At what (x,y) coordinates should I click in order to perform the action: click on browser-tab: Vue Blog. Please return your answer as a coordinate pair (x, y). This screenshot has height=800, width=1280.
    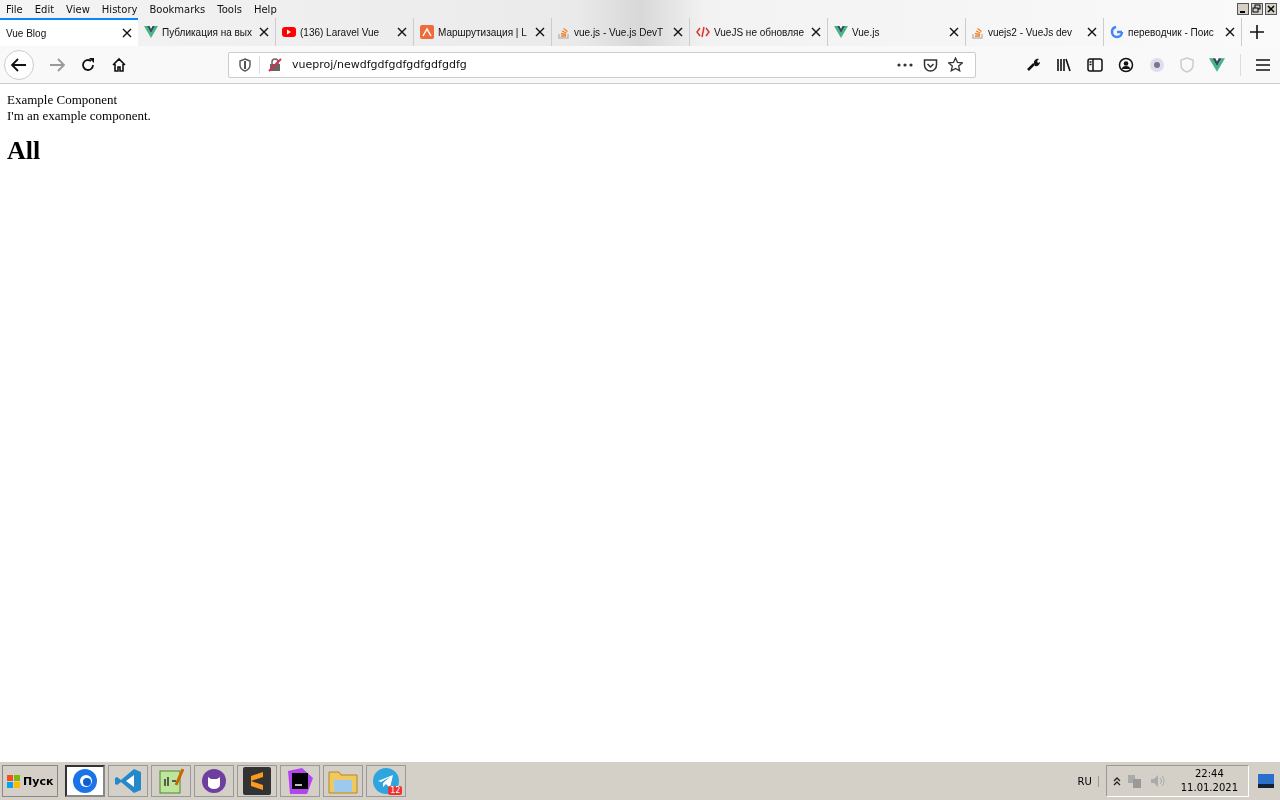
    Looking at the image, I should click on (69, 32).